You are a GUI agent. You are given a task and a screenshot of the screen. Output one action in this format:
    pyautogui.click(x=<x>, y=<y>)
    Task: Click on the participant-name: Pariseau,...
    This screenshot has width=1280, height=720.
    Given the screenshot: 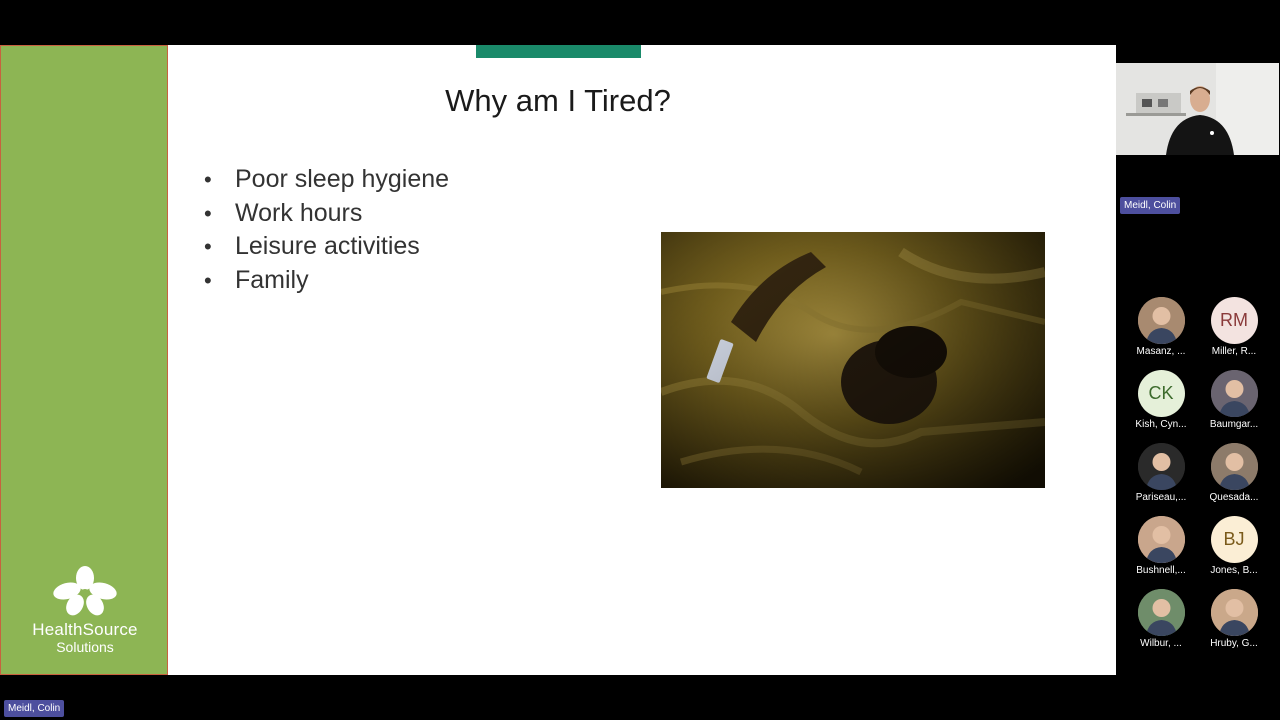 What is the action you would take?
    pyautogui.click(x=1161, y=497)
    